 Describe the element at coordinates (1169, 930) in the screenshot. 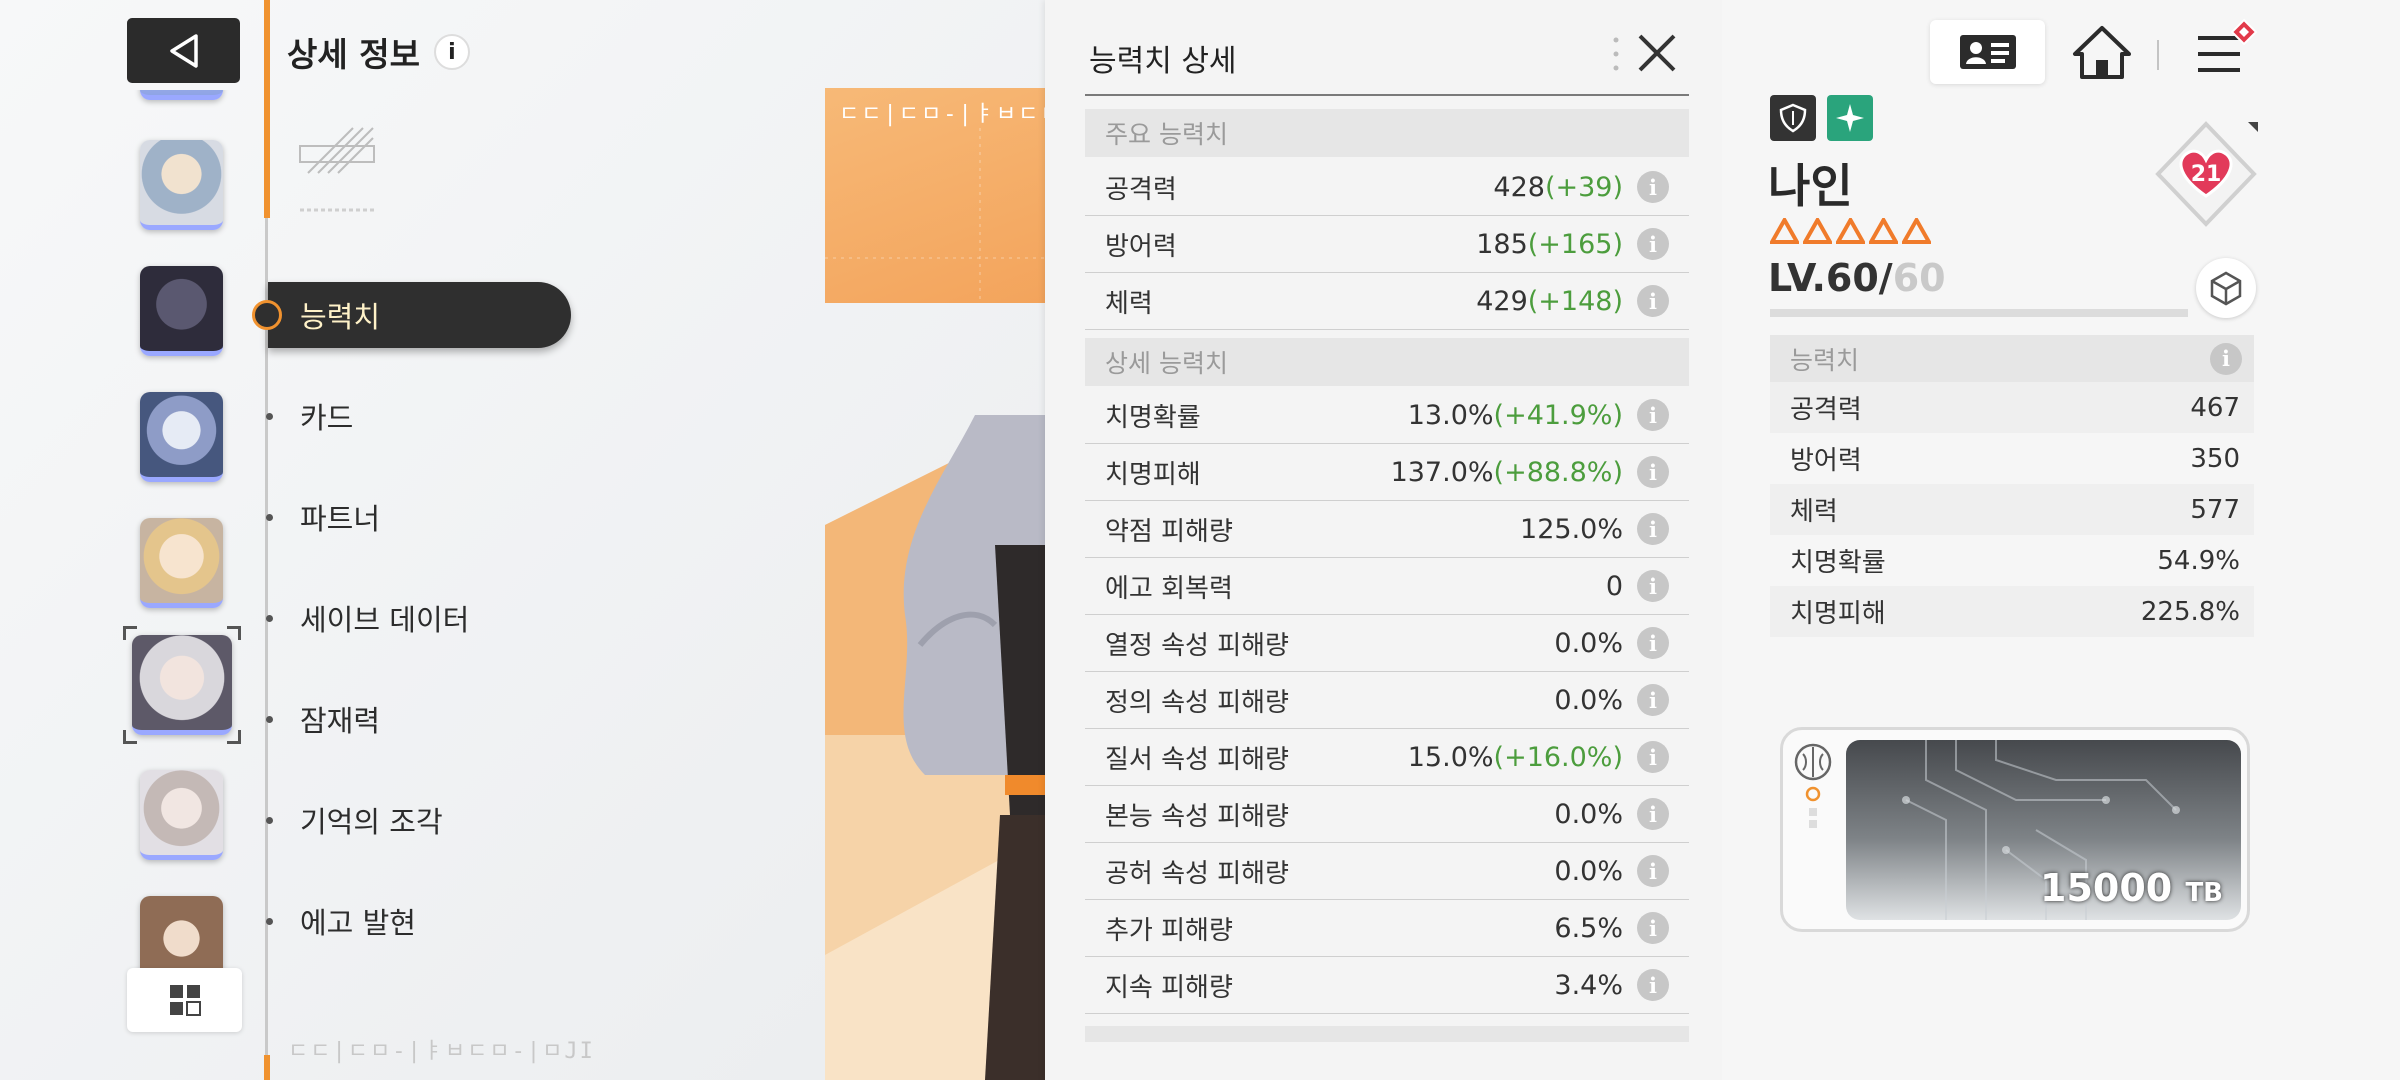

I see `stat-label: 추가 피해량` at that location.